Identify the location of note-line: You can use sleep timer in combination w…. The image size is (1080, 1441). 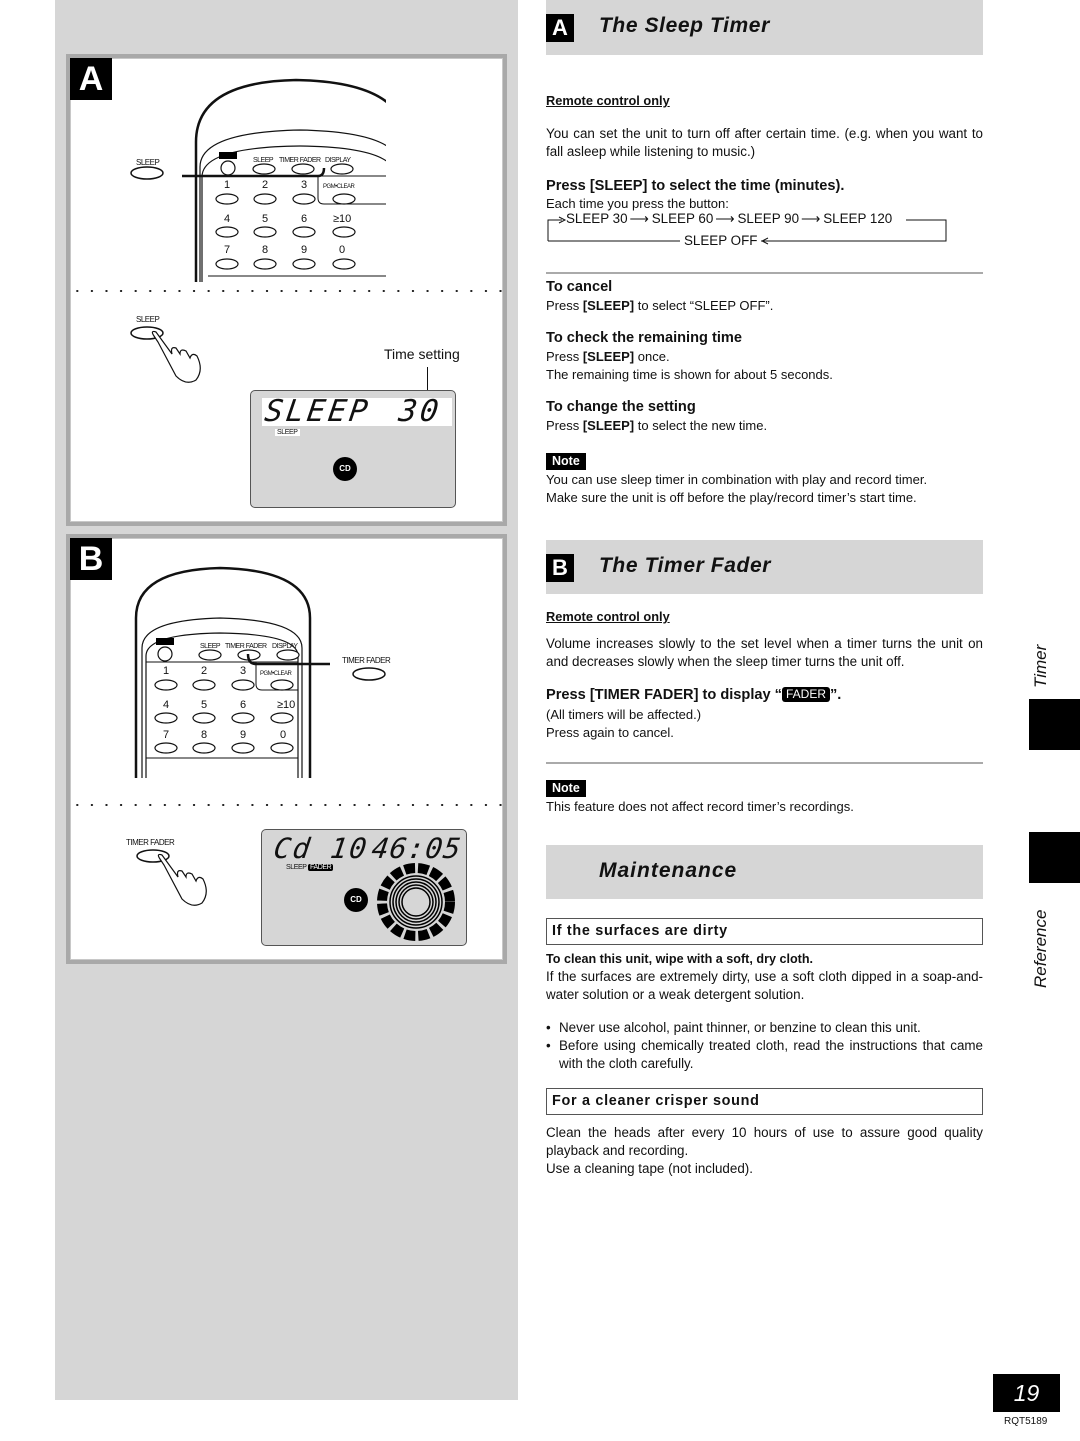
(737, 479).